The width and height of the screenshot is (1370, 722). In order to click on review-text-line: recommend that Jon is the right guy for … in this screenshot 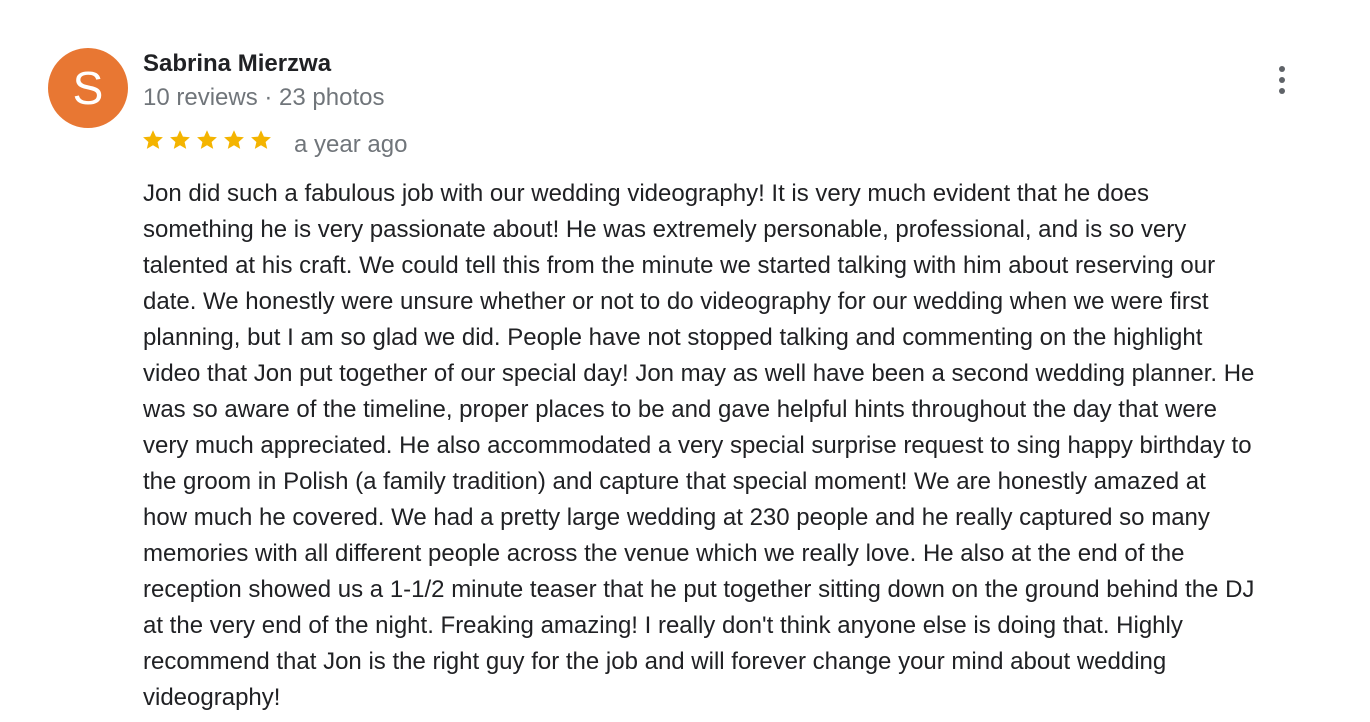, I will do `click(655, 661)`.